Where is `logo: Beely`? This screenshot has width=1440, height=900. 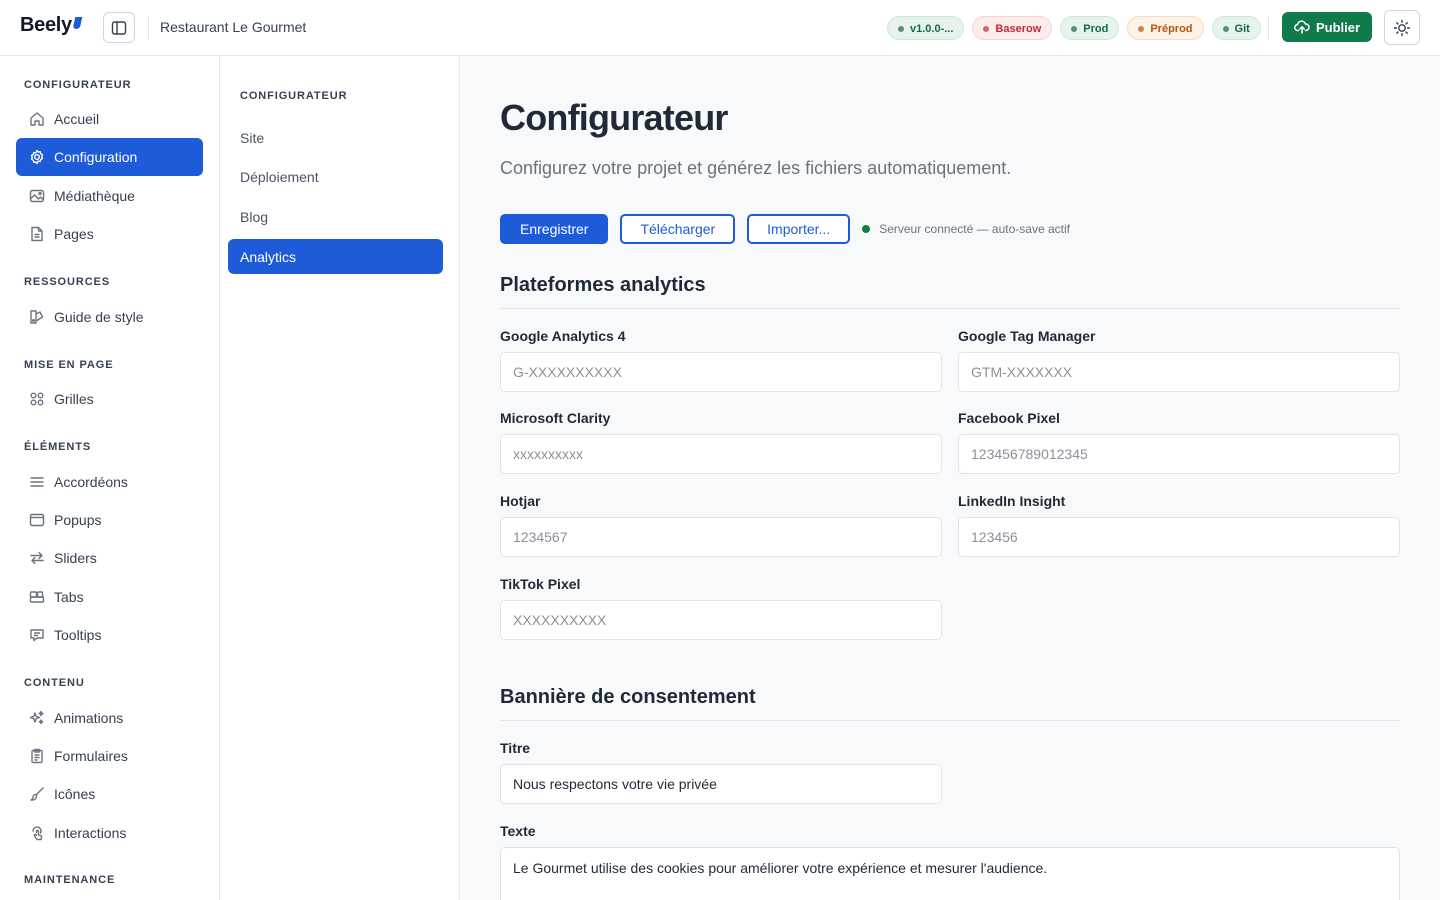 logo: Beely is located at coordinates (51, 25).